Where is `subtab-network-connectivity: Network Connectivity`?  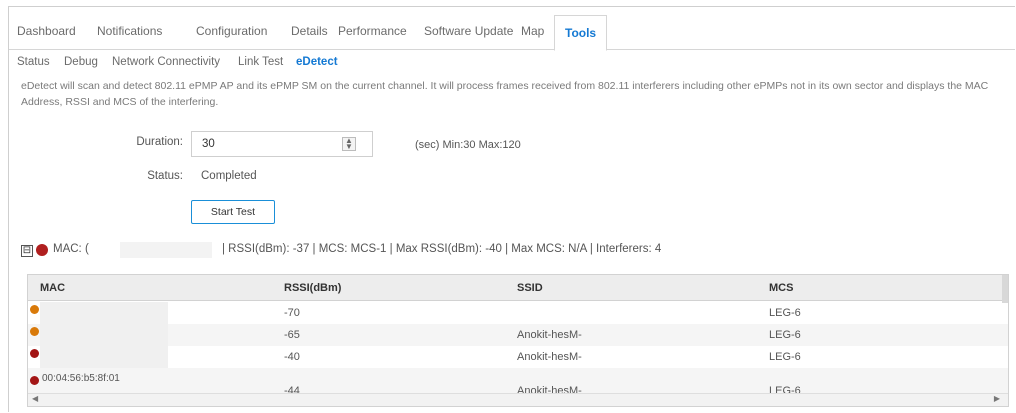
subtab-network-connectivity: Network Connectivity is located at coordinates (166, 62).